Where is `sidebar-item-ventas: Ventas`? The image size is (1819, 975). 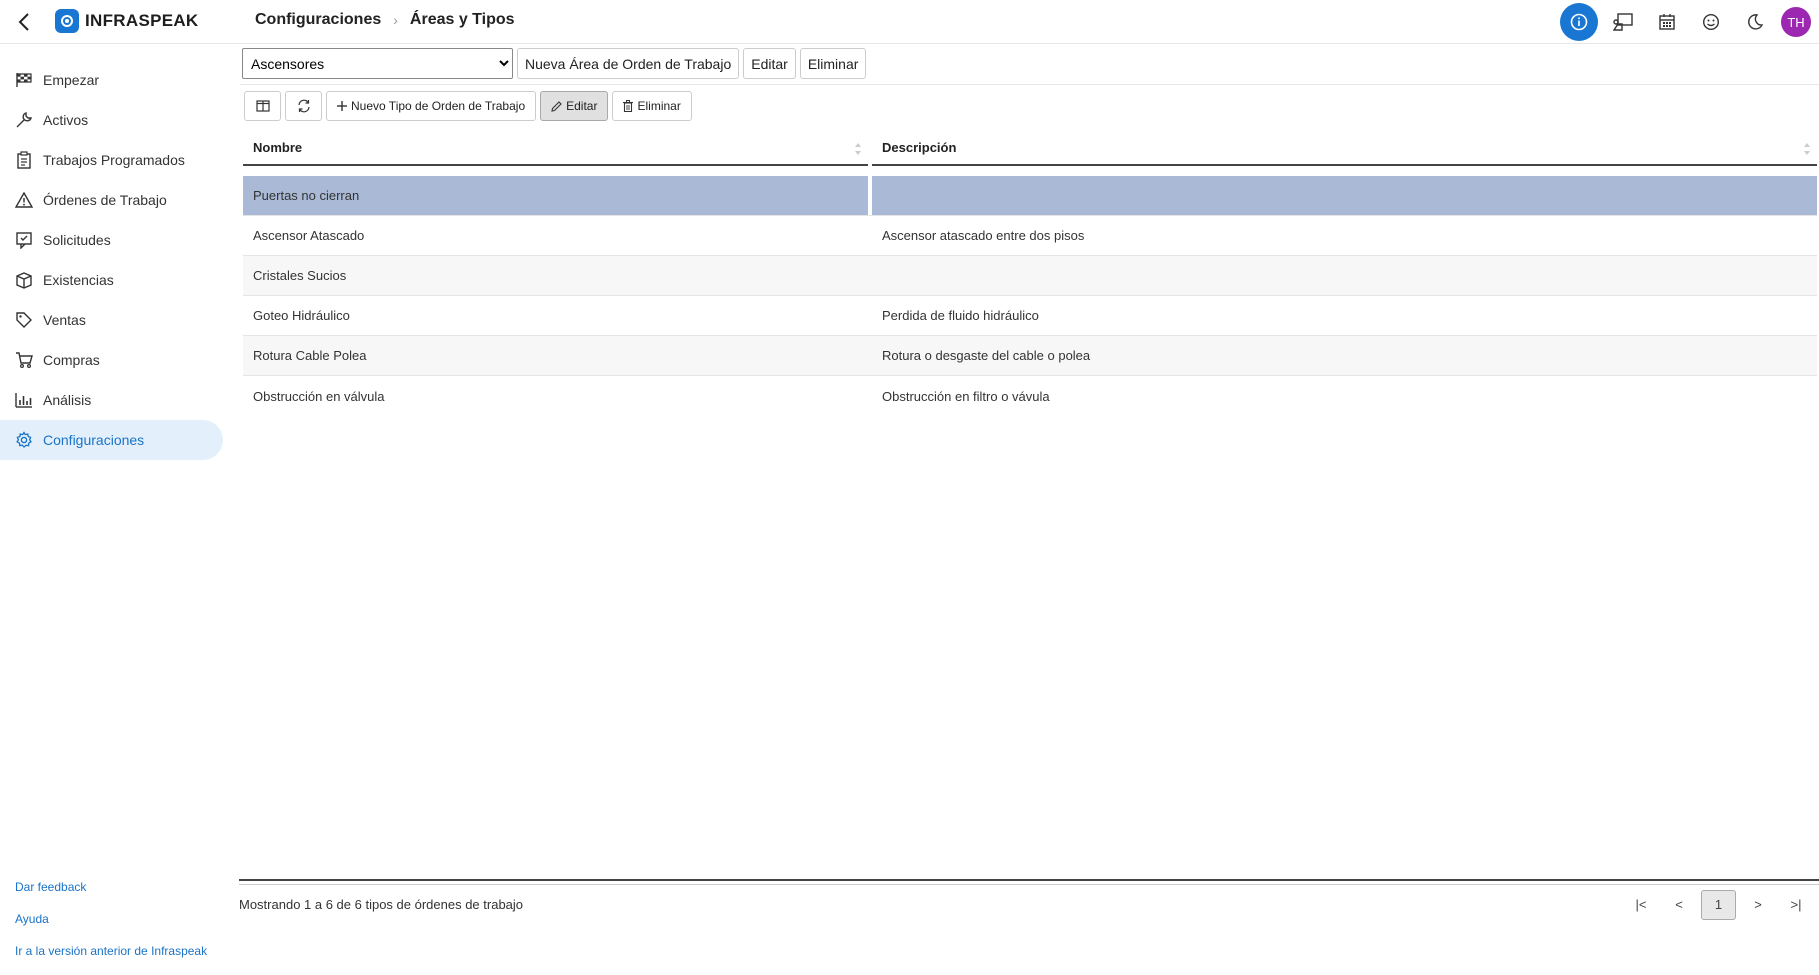
sidebar-item-ventas: Ventas is located at coordinates (111, 320).